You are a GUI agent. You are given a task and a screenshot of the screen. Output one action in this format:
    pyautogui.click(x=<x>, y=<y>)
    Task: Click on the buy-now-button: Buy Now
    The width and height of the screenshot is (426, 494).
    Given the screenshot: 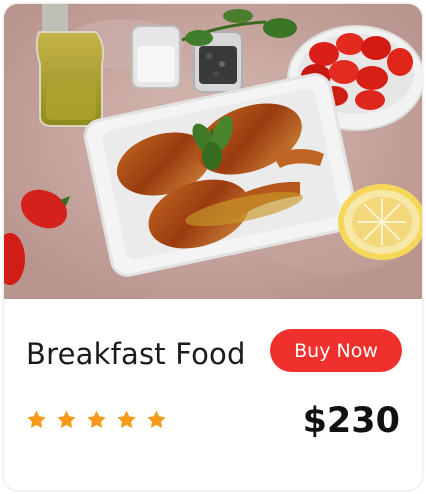 What is the action you would take?
    pyautogui.click(x=336, y=350)
    